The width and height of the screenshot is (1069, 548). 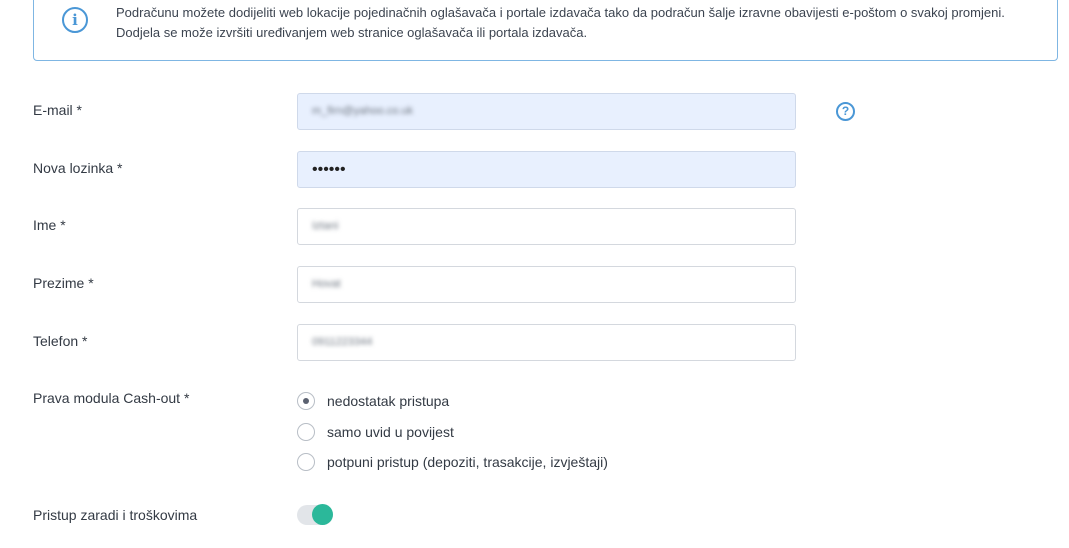 What do you see at coordinates (63, 283) in the screenshot?
I see `last-name-label: Prezime *` at bounding box center [63, 283].